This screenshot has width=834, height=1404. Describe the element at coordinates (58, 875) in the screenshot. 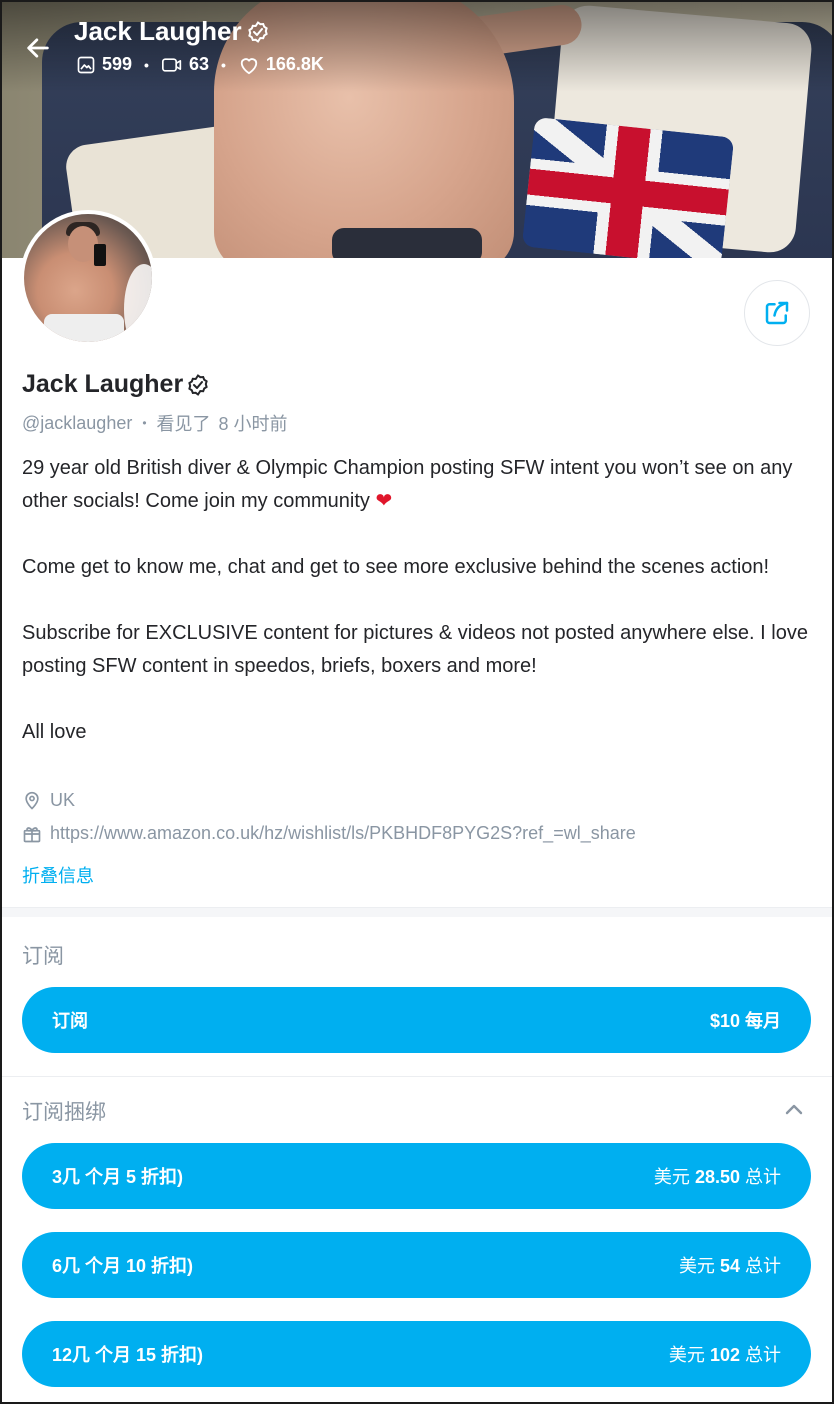

I see `collapse-info-link: 折叠信息` at that location.